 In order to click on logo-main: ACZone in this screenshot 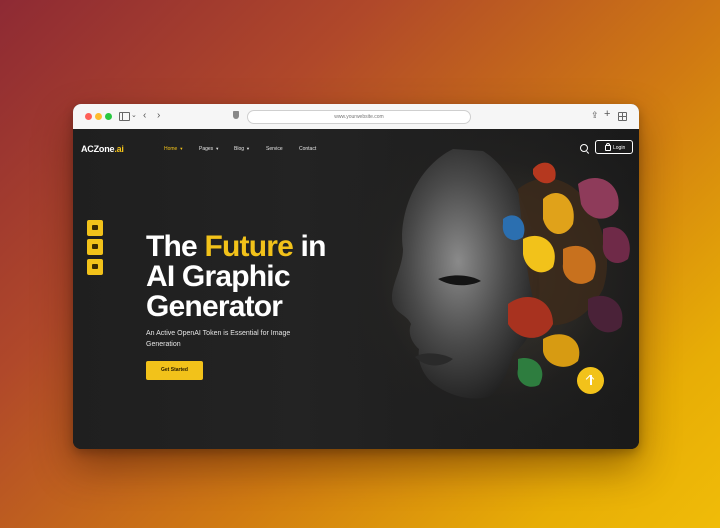, I will do `click(98, 149)`.